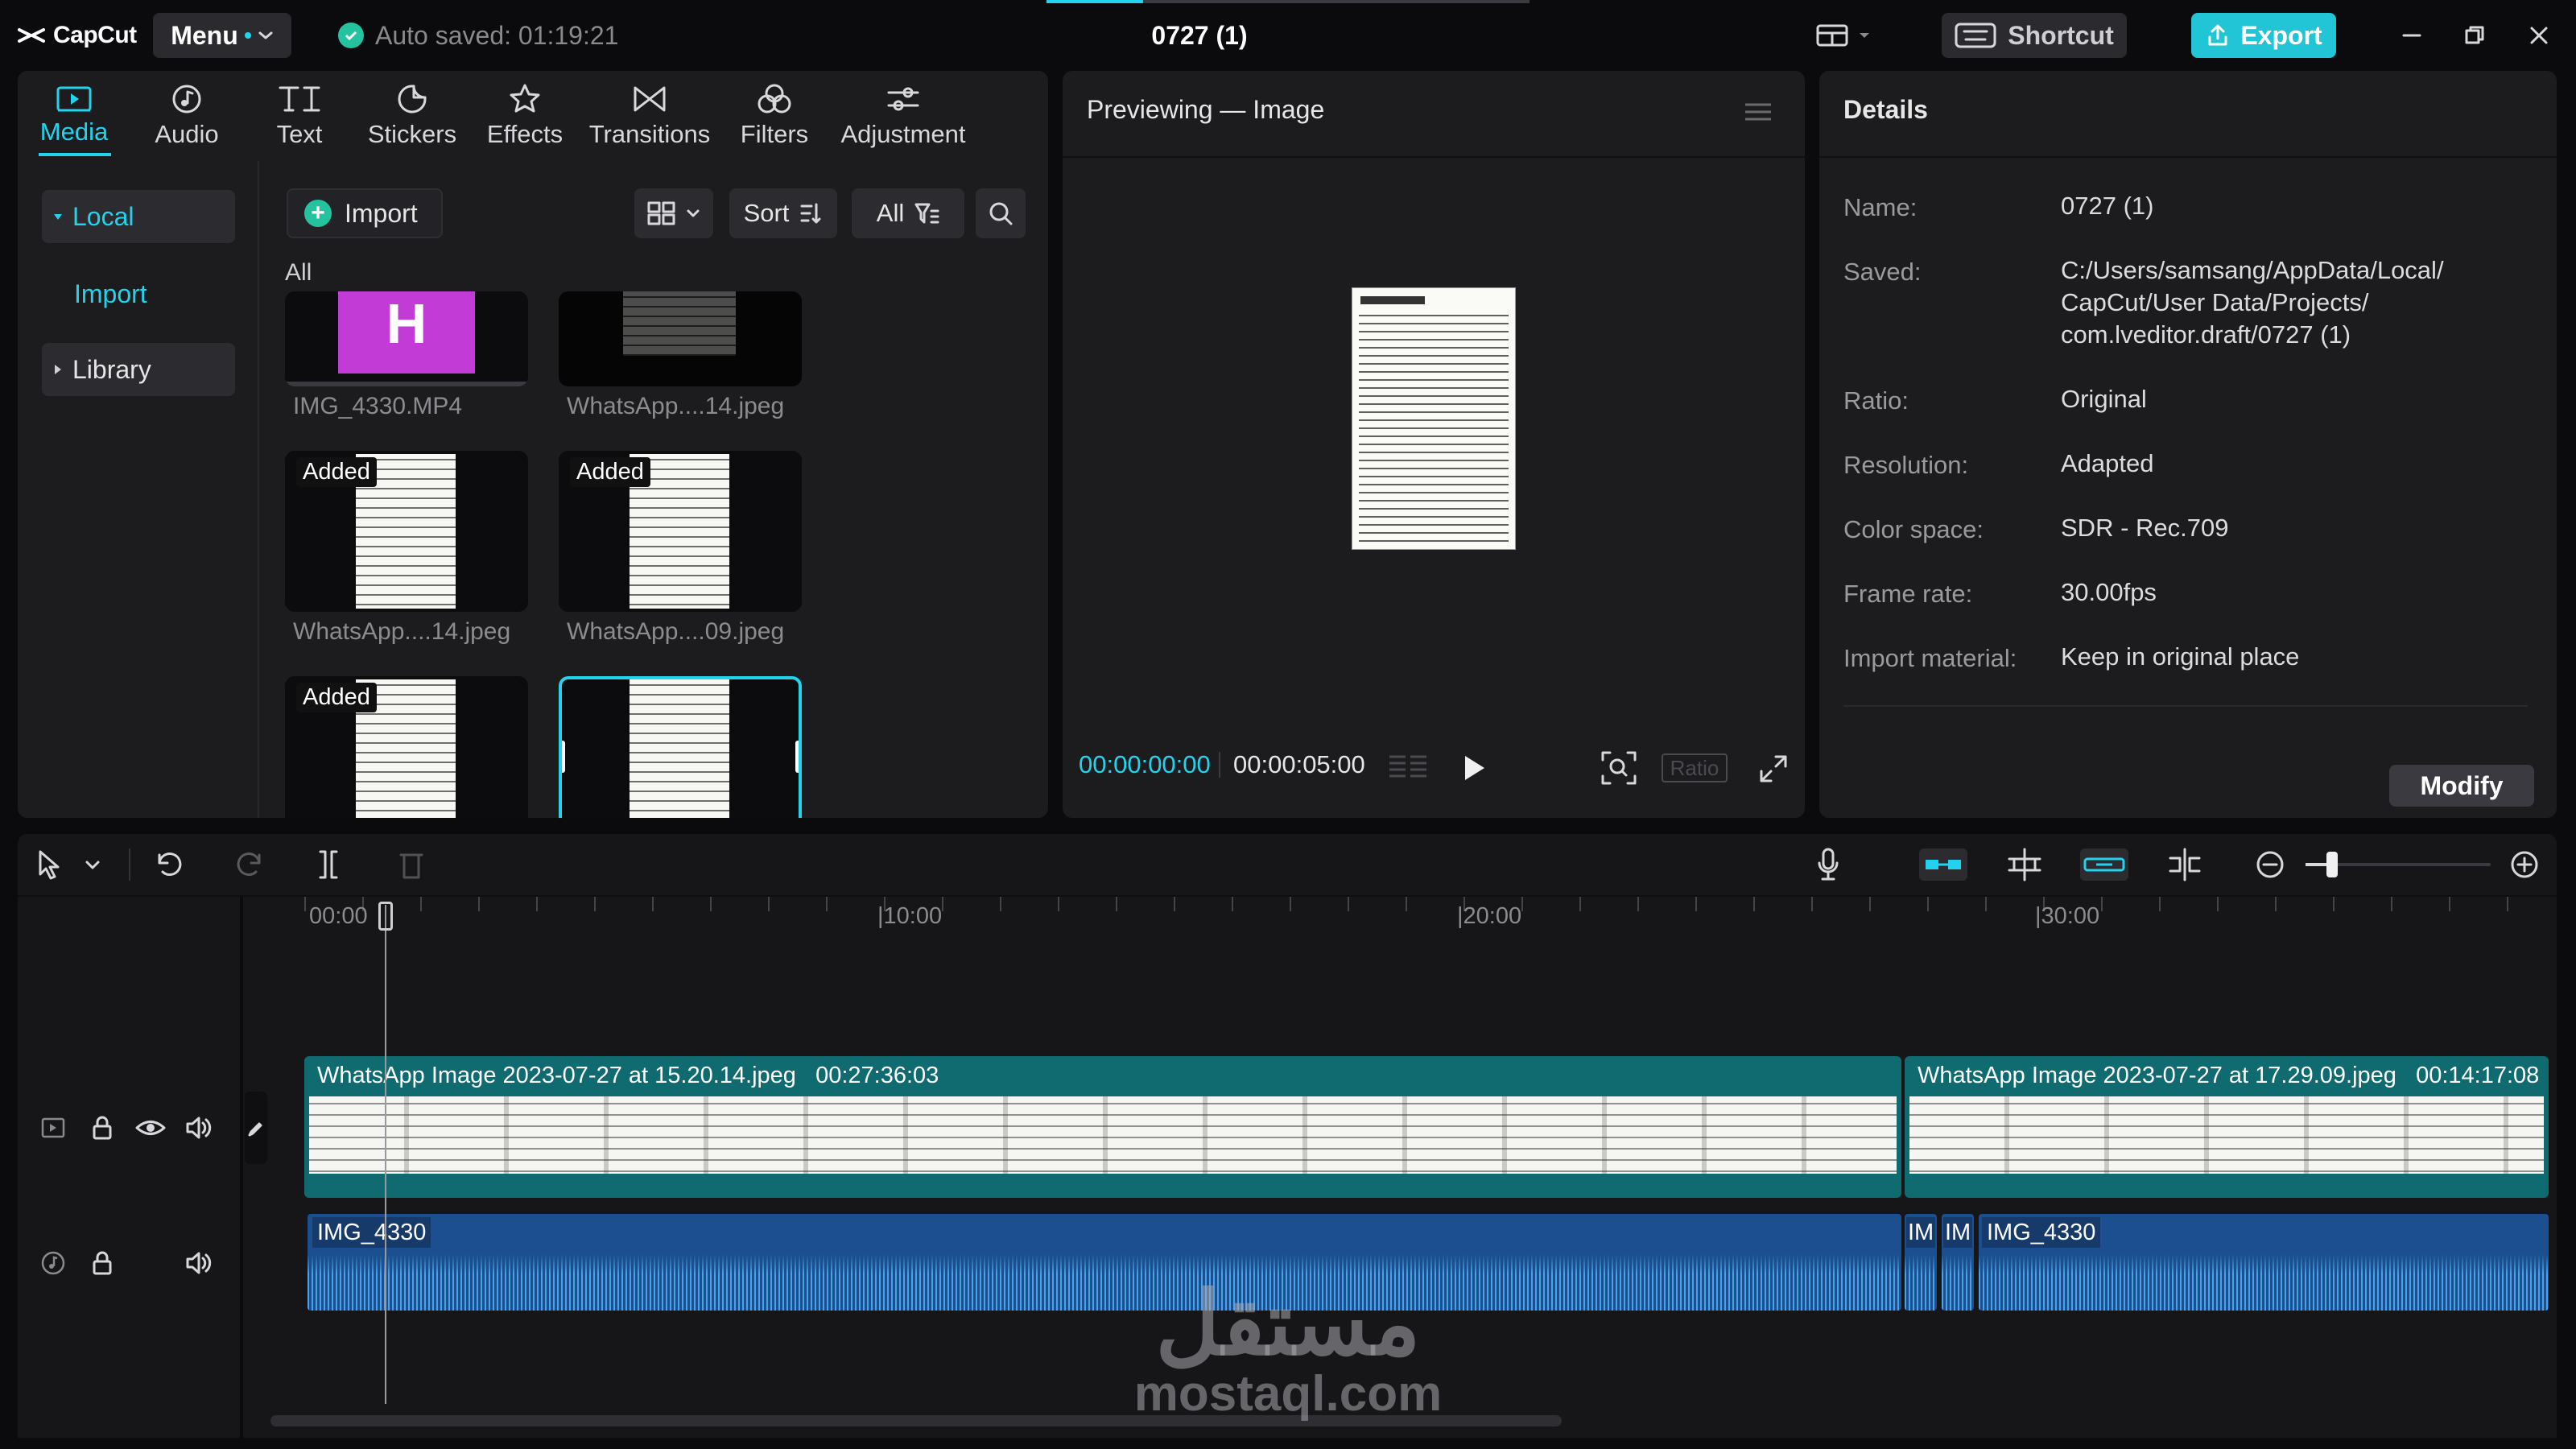 The image size is (2576, 1449). Describe the element at coordinates (1758, 112) in the screenshot. I see `preview-menu-button` at that location.